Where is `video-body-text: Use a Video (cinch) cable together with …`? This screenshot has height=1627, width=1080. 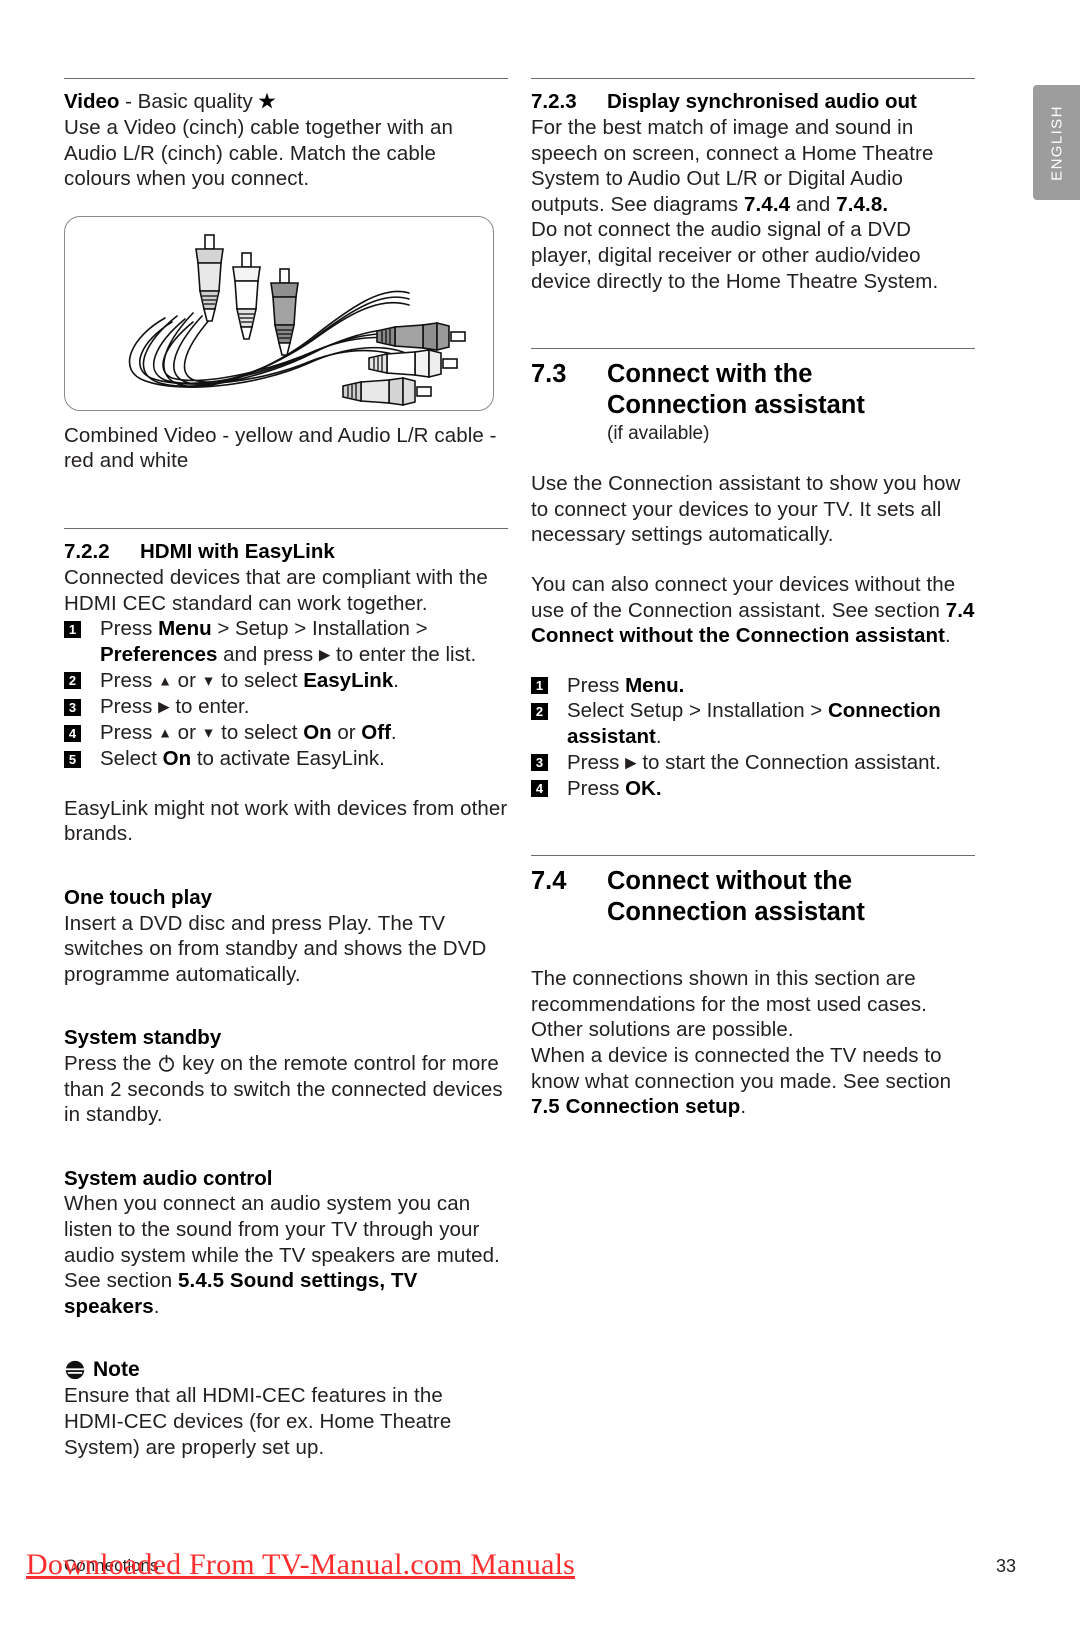
video-body-text: Use a Video (cinch) cable together with … is located at coordinates (258, 153).